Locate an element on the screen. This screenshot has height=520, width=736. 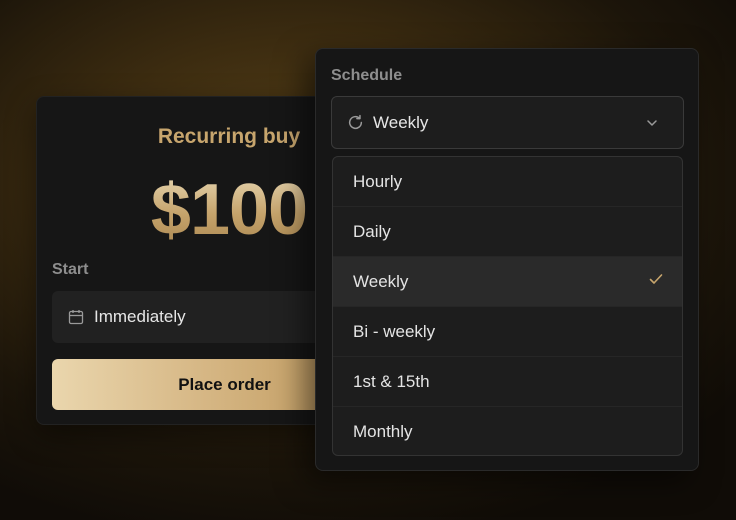
option-label: Hourly is located at coordinates (378, 181).